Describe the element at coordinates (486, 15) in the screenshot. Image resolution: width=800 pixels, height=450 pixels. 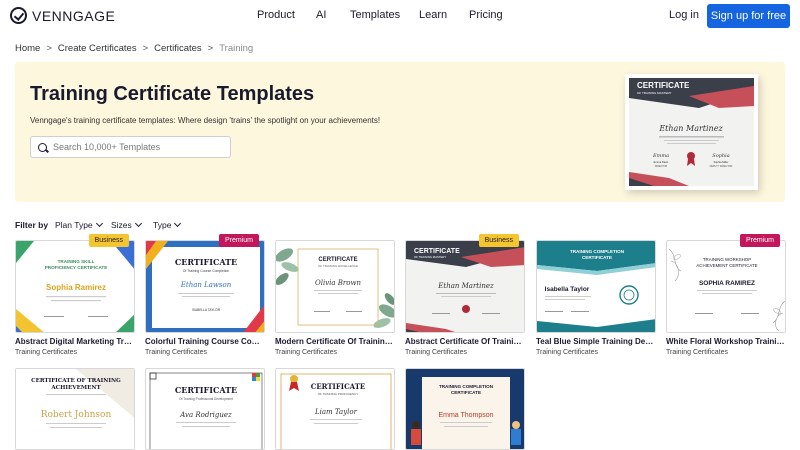
I see `nav-pricing: Pricing` at that location.